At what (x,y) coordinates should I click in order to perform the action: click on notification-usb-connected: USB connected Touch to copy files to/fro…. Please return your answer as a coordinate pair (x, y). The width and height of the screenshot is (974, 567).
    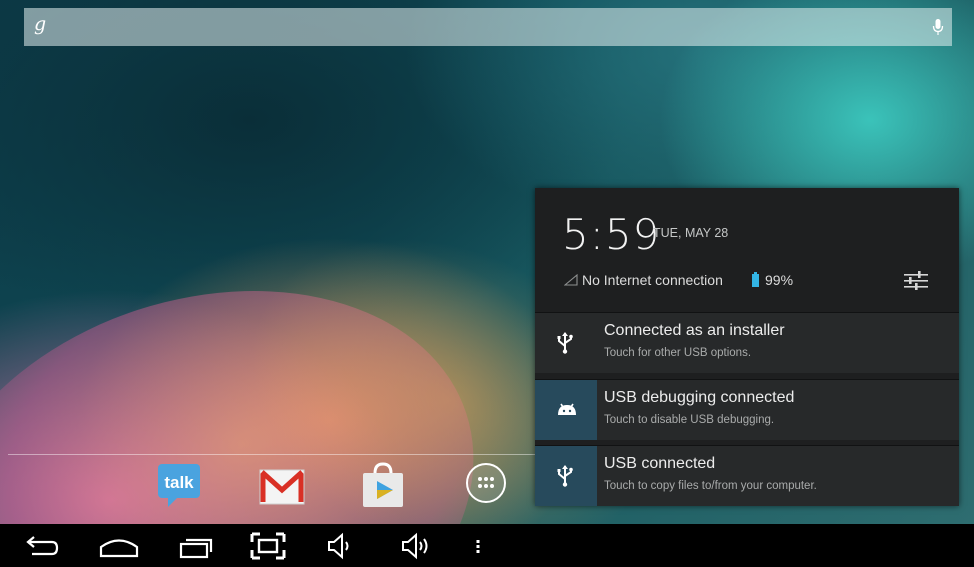
    Looking at the image, I should click on (747, 475).